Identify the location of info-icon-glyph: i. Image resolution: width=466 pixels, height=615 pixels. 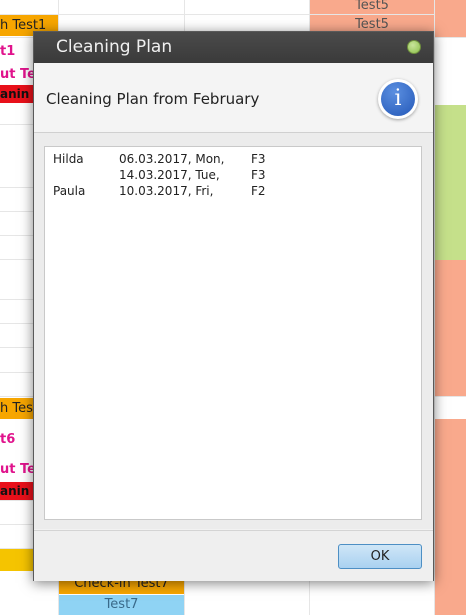
(398, 99).